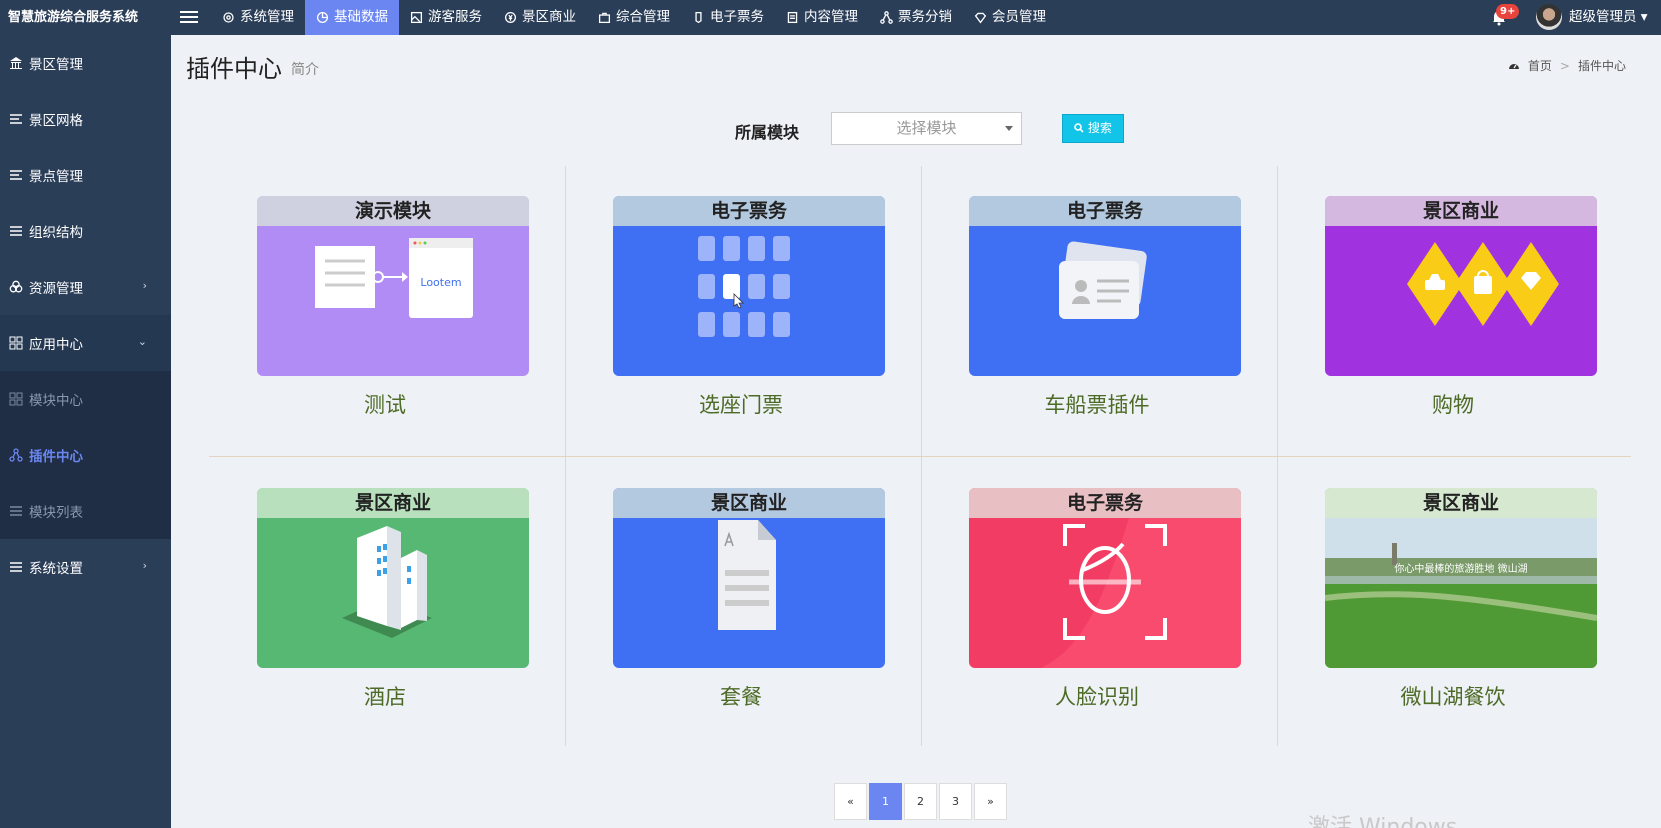 The width and height of the screenshot is (1661, 828). I want to click on plugin-card-name: 微山湖餐饮, so click(1453, 697).